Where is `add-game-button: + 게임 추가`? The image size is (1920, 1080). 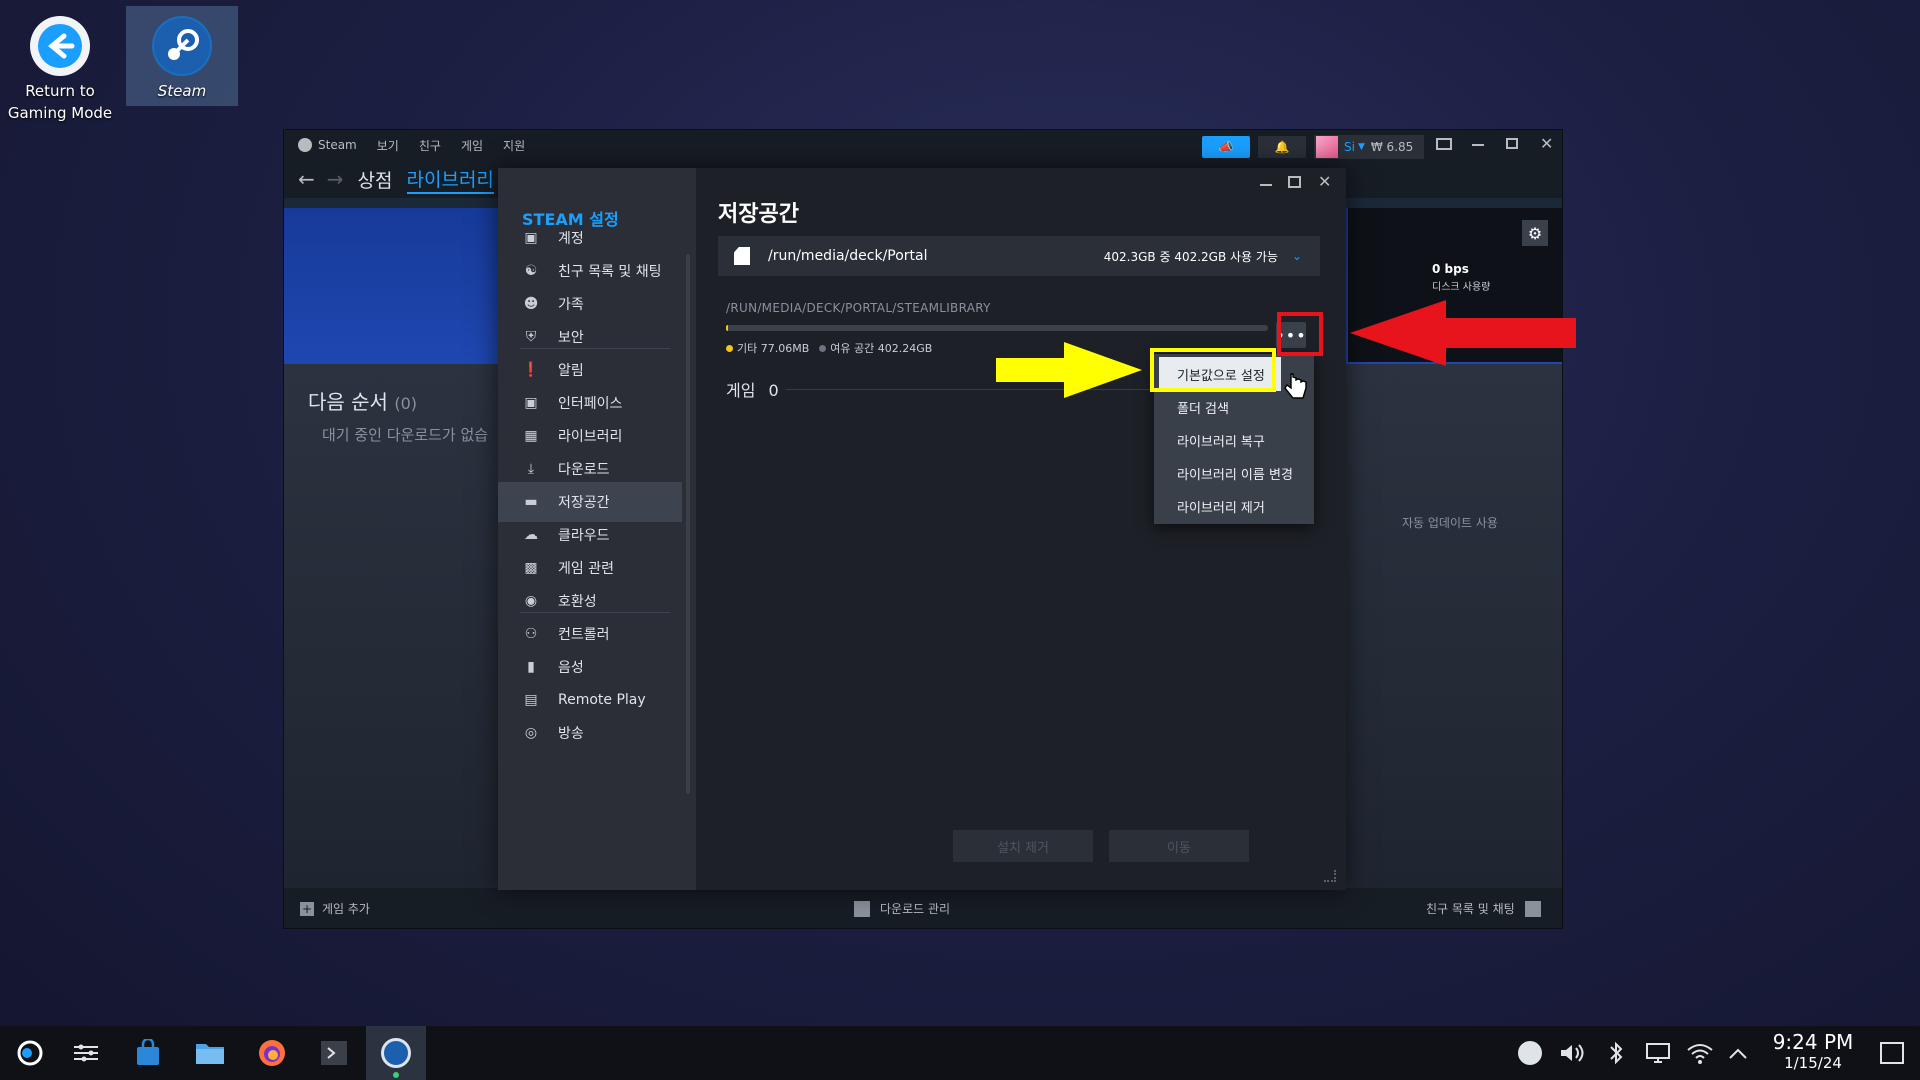
add-game-button: + 게임 추가 is located at coordinates (335, 908).